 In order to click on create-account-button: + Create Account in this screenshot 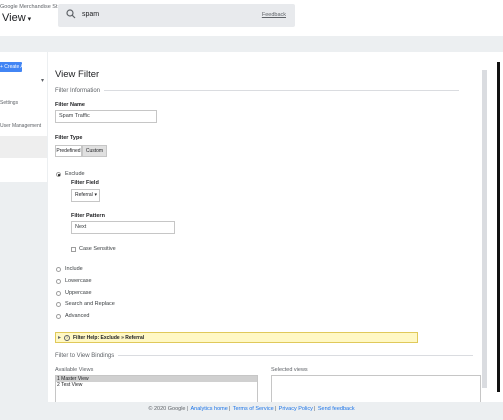, I will do `click(11, 67)`.